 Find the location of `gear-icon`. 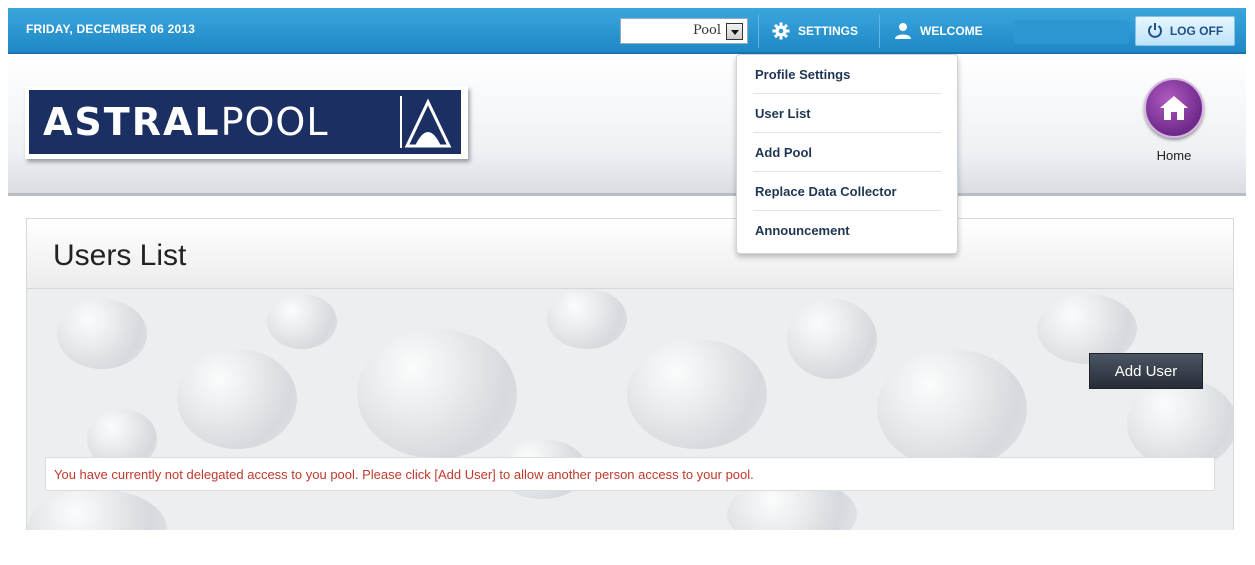

gear-icon is located at coordinates (781, 31).